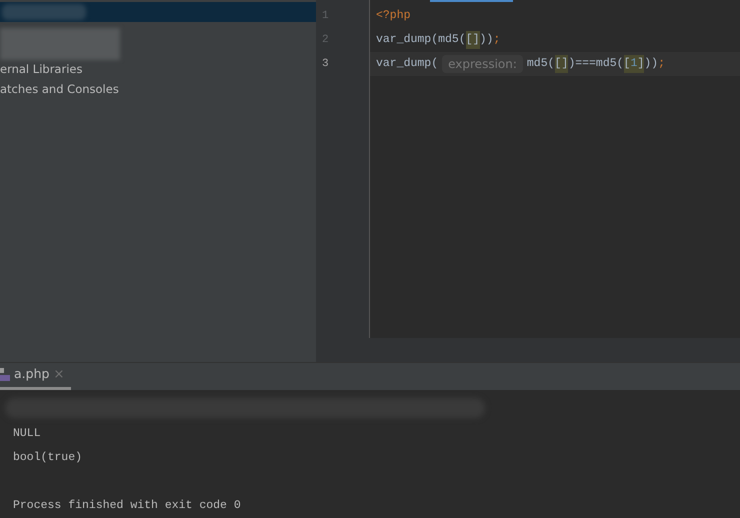  What do you see at coordinates (158, 90) in the screenshot?
I see `tree-item: atches and Consoles` at bounding box center [158, 90].